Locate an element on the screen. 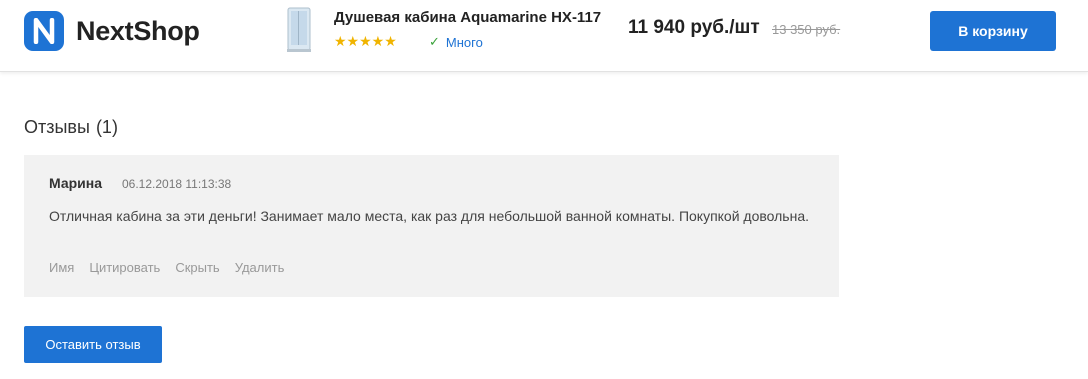 The image size is (1088, 379). leave-review-button: Оставить отзыв is located at coordinates (93, 344).